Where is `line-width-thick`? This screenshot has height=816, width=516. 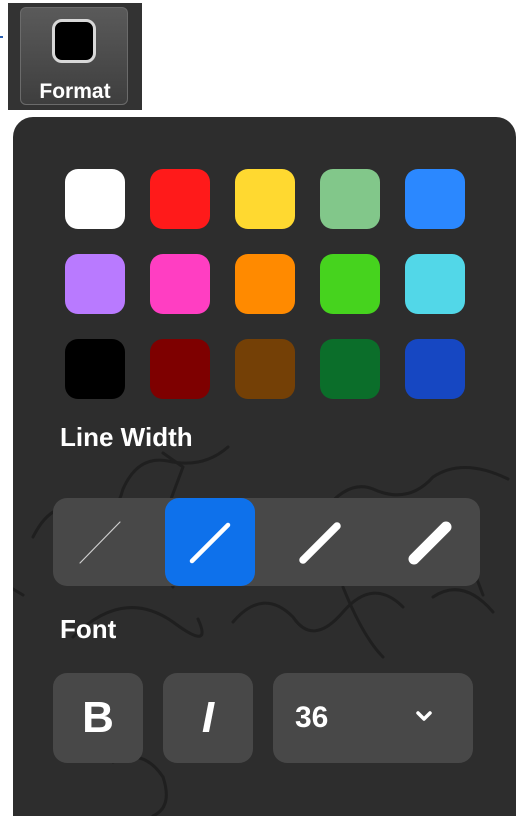 line-width-thick is located at coordinates (430, 542).